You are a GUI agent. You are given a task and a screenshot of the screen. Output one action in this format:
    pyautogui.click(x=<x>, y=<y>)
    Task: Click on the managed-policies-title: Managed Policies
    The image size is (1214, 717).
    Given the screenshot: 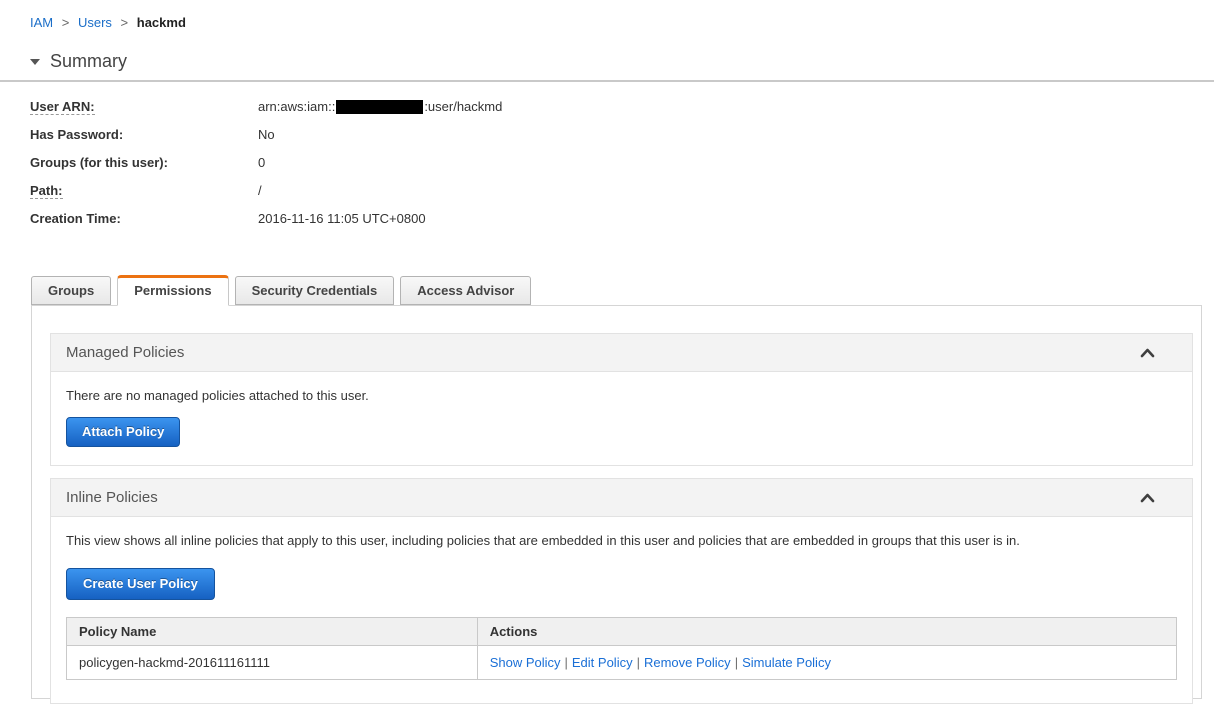 What is the action you would take?
    pyautogui.click(x=125, y=352)
    